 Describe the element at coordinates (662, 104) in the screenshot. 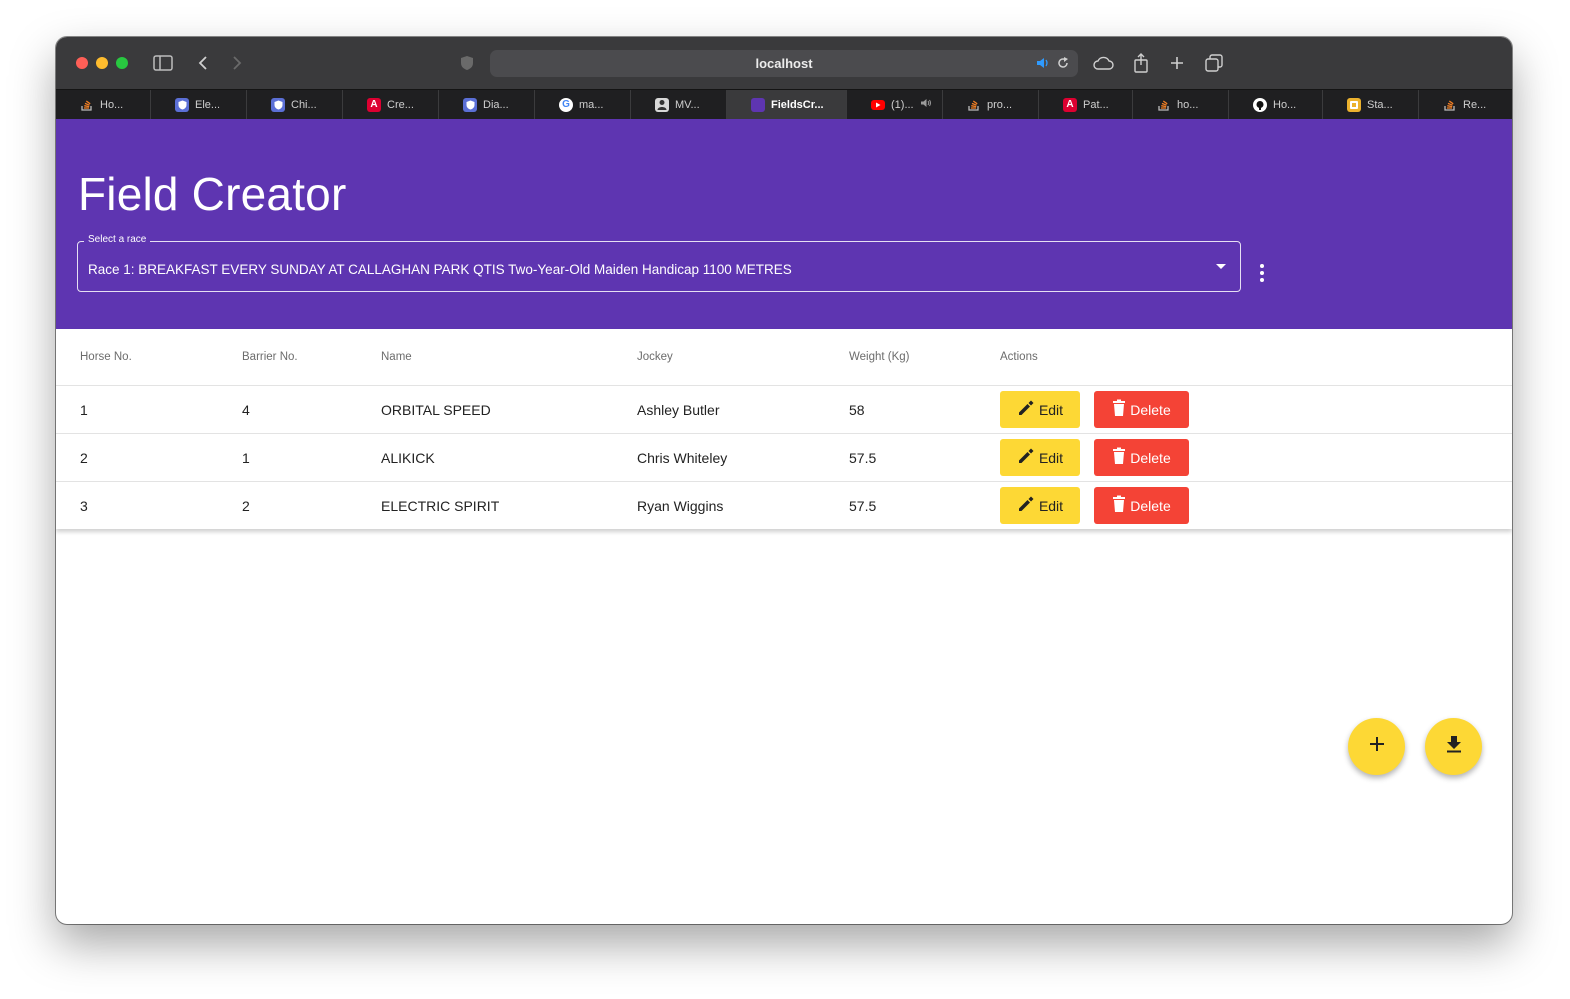

I see `avatar-icon` at that location.